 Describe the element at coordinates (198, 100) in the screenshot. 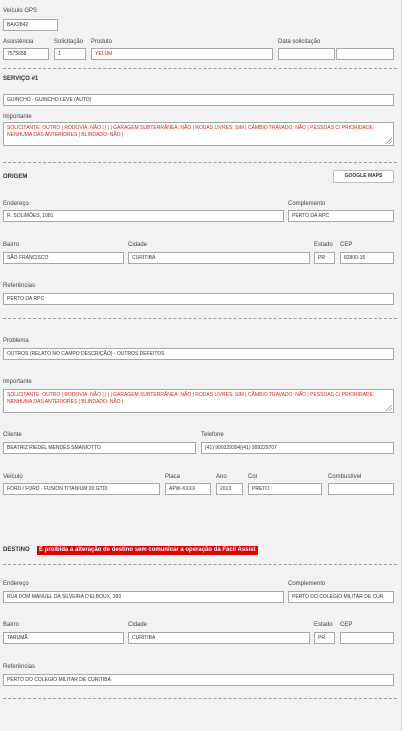

I see `servico-tipo-field: GUINCHO - GUINCHO LEVE (AUTO)` at that location.